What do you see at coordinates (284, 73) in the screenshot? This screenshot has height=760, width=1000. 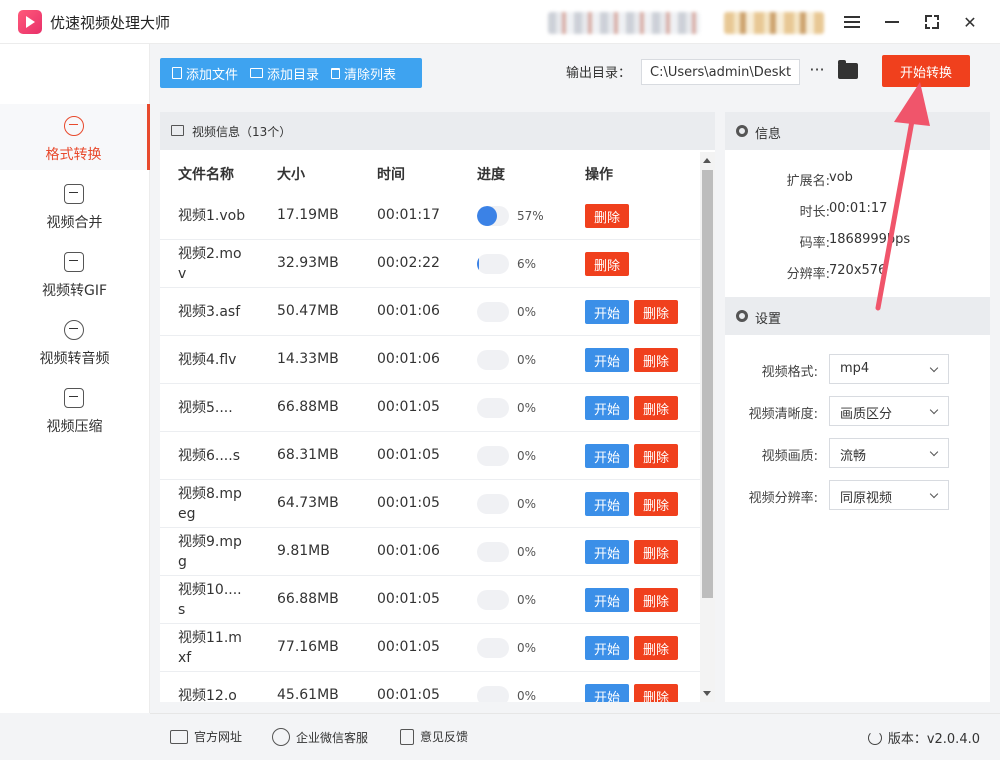 I see `add-directory-button: 添加目录` at bounding box center [284, 73].